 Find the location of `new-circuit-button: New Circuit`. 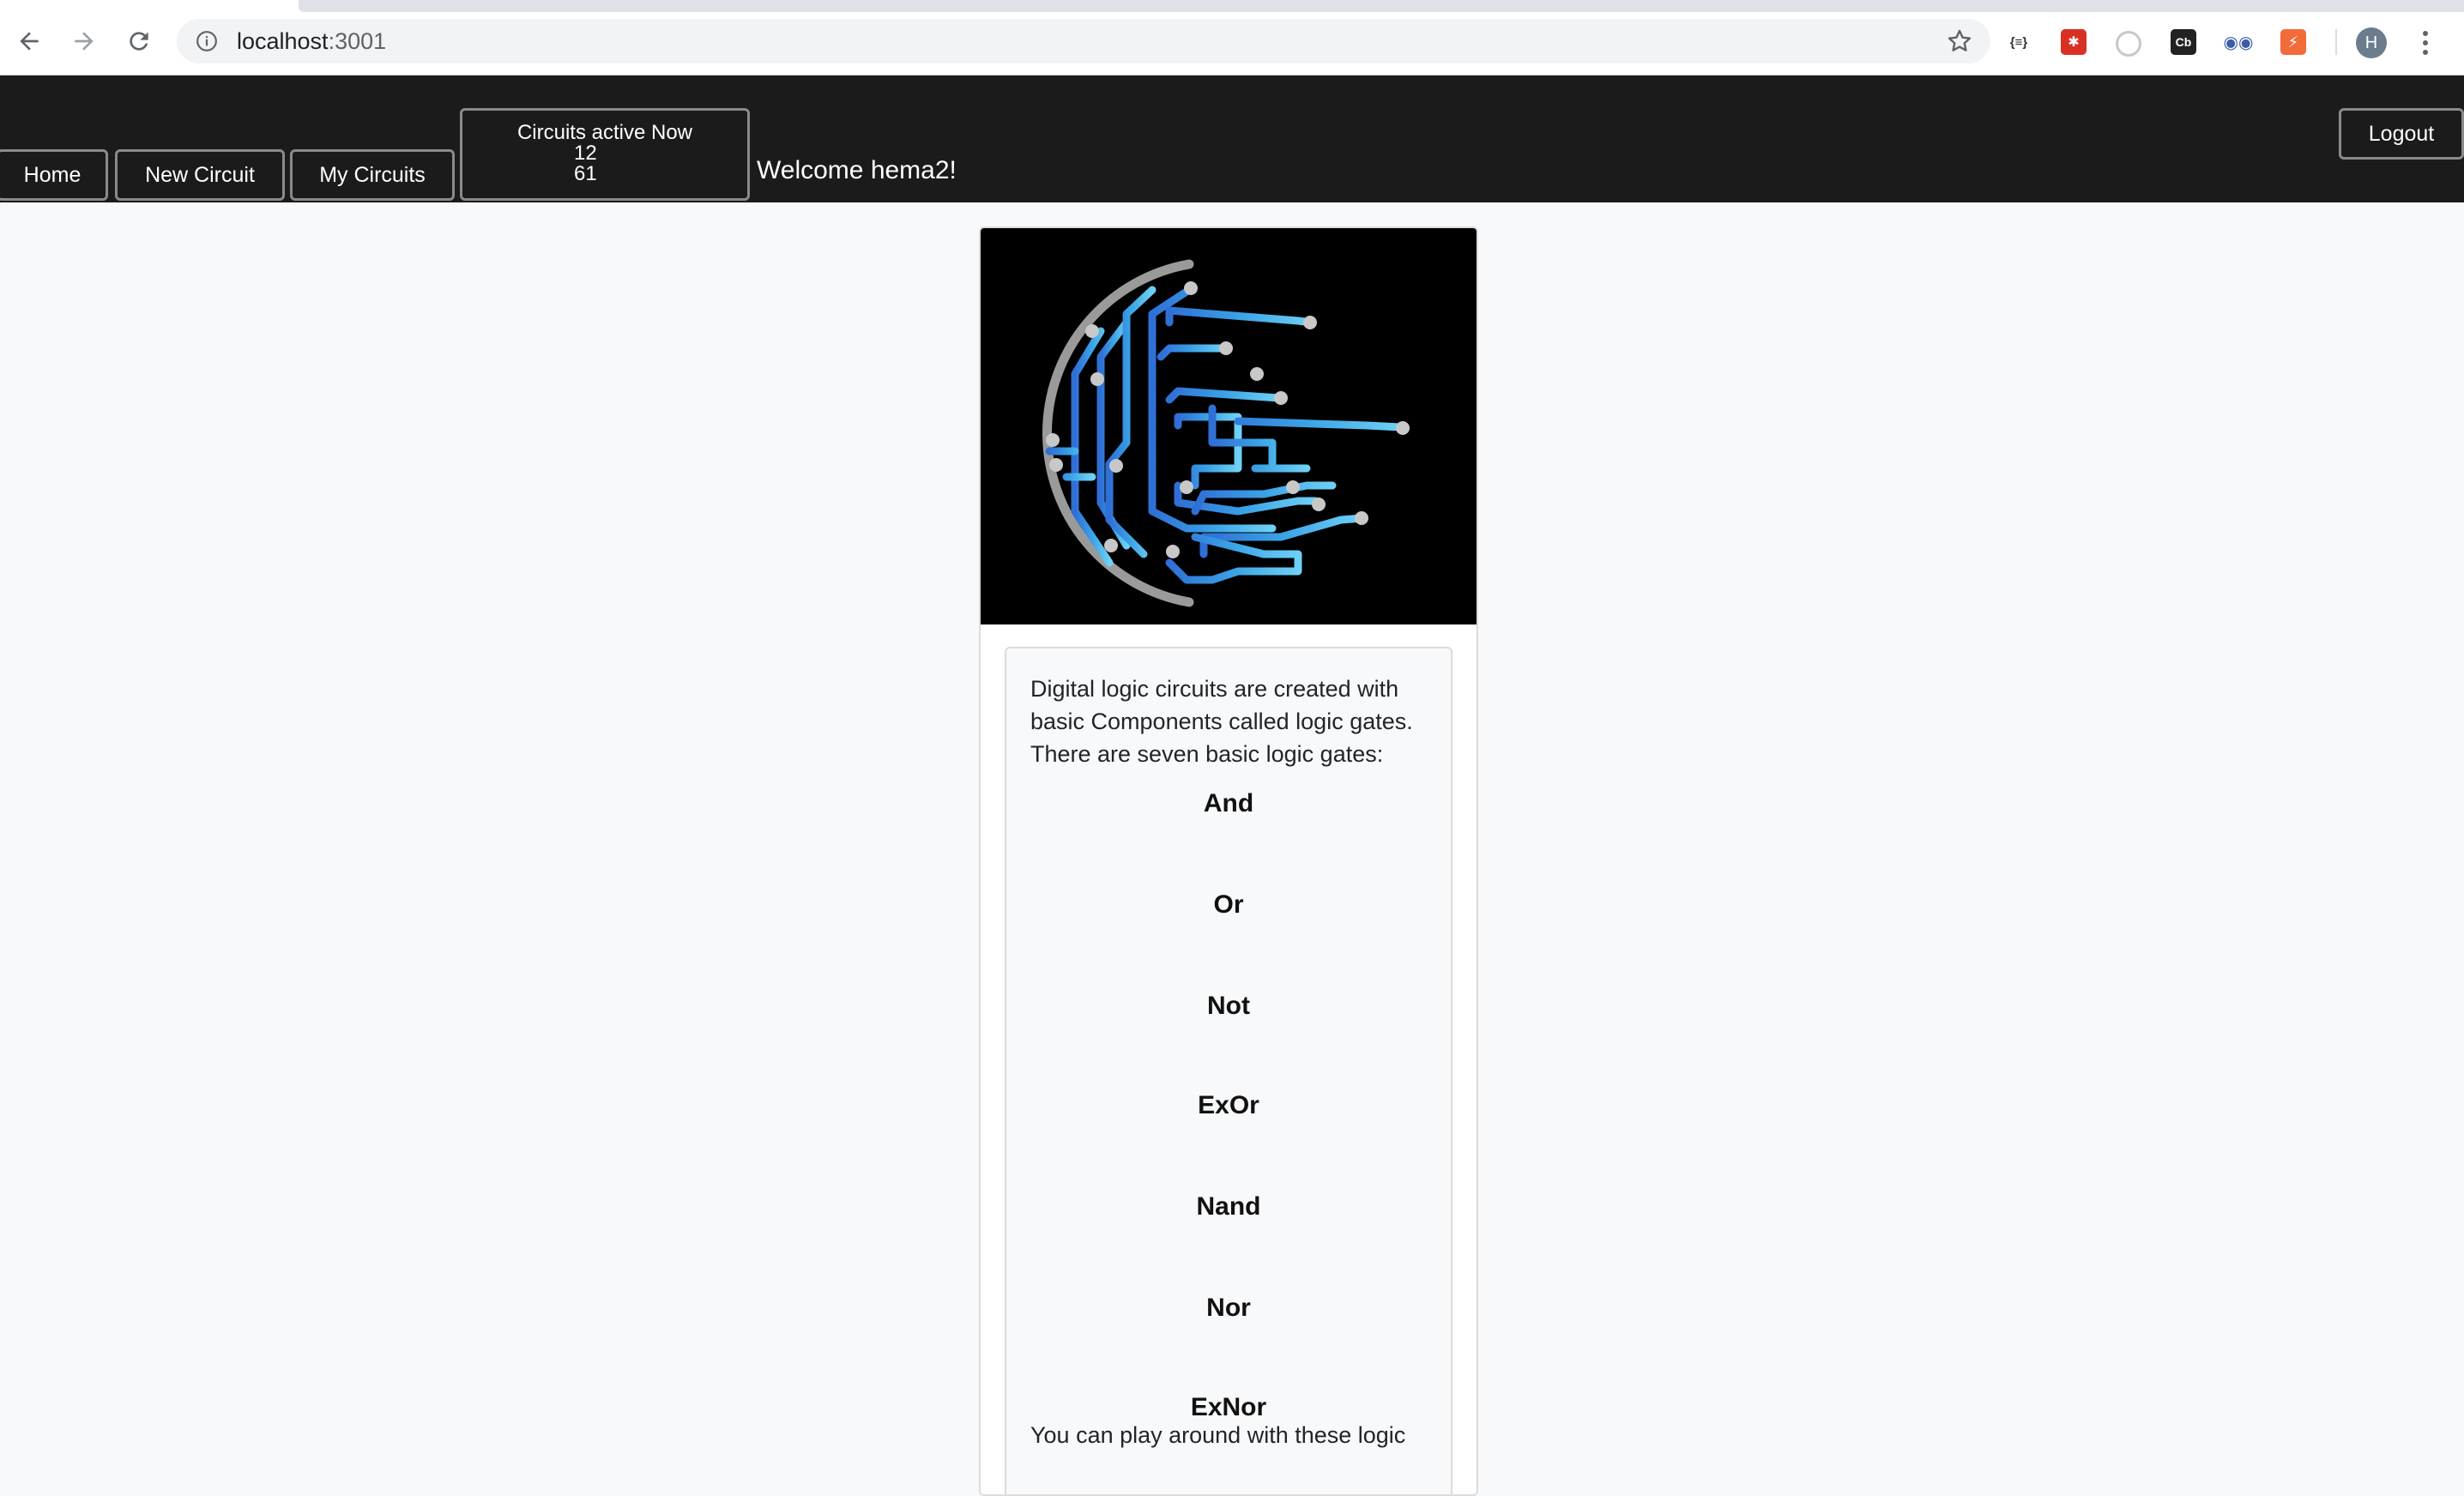

new-circuit-button: New Circuit is located at coordinates (200, 175).